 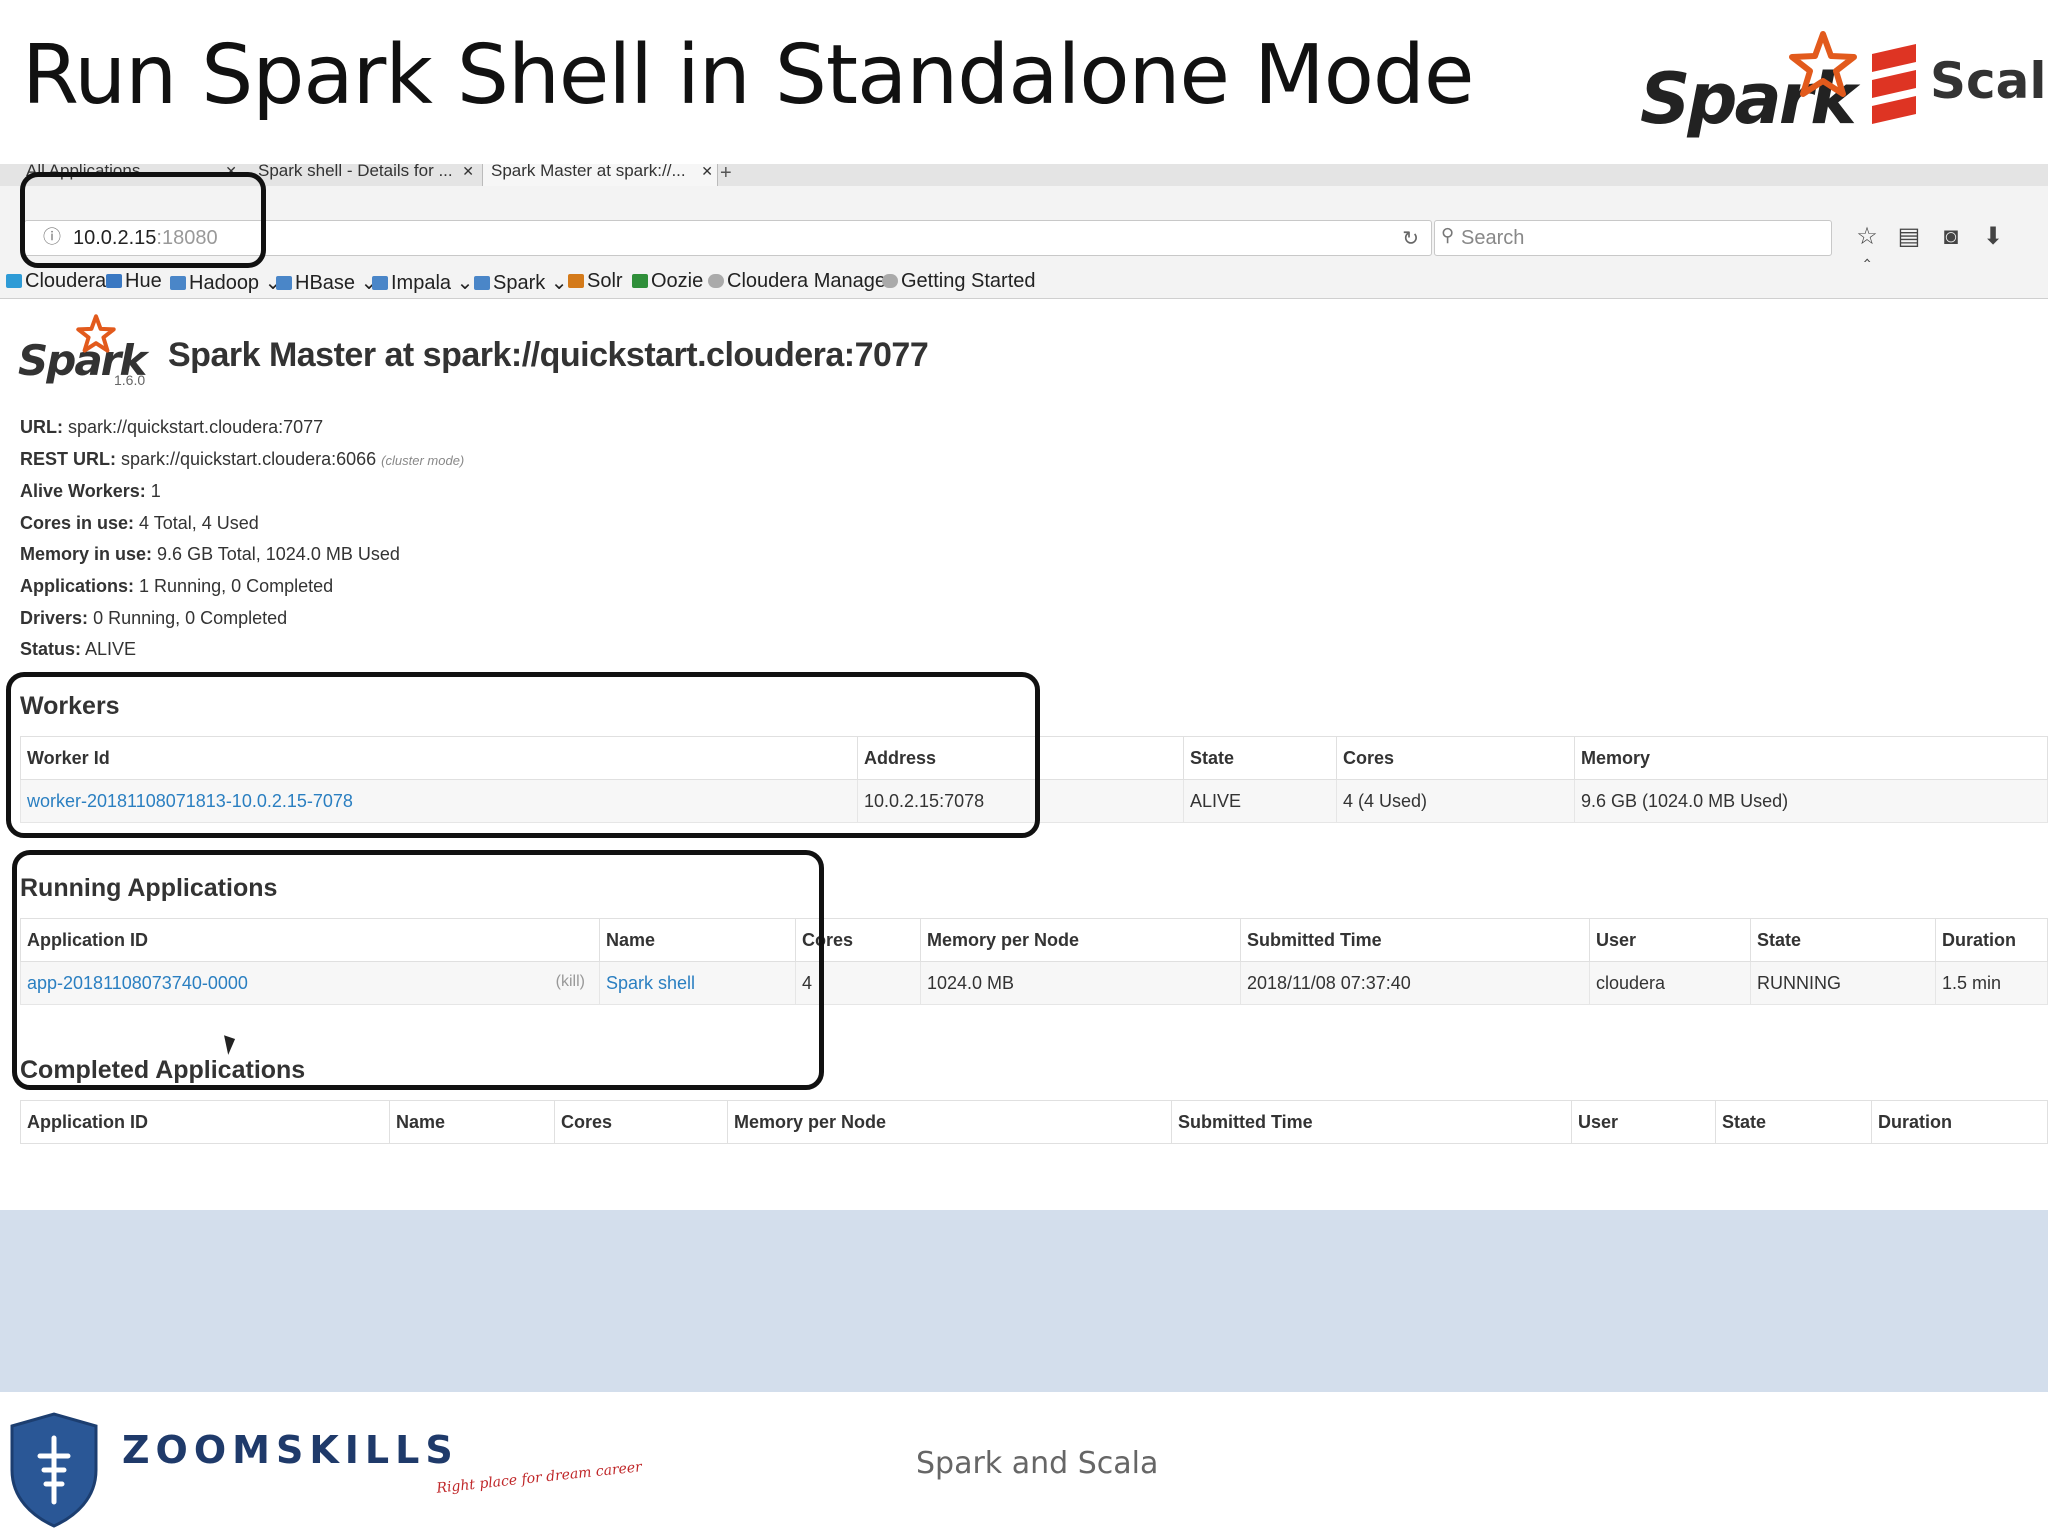 I want to click on summary-key: Applications:, so click(x=77, y=585).